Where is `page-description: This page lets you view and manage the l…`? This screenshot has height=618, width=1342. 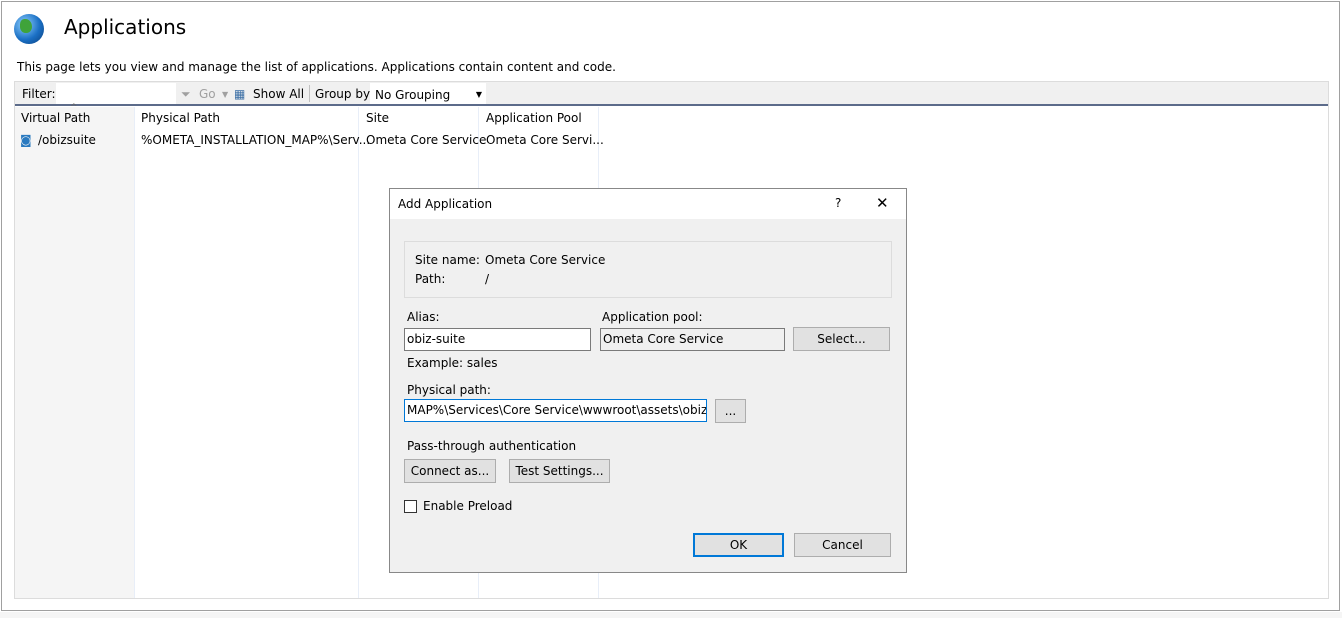 page-description: This page lets you view and manage the l… is located at coordinates (316, 67).